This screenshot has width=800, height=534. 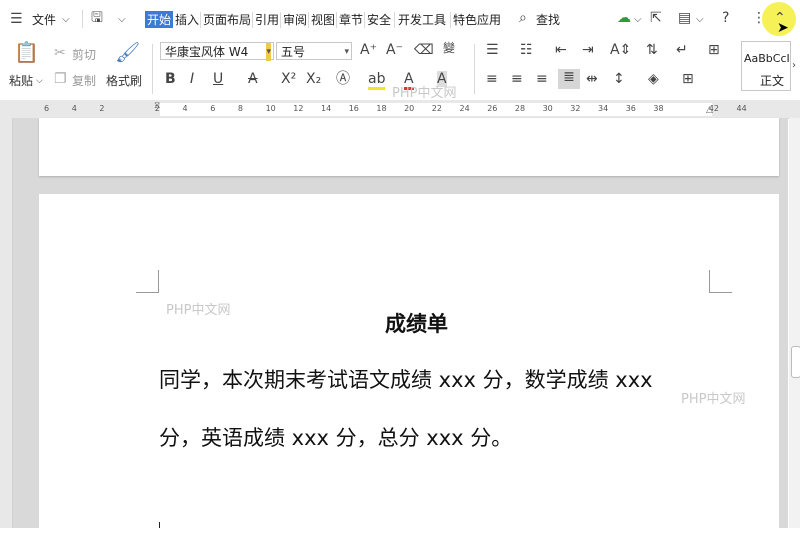 What do you see at coordinates (60, 53) in the screenshot?
I see `scissors-icon: ✂` at bounding box center [60, 53].